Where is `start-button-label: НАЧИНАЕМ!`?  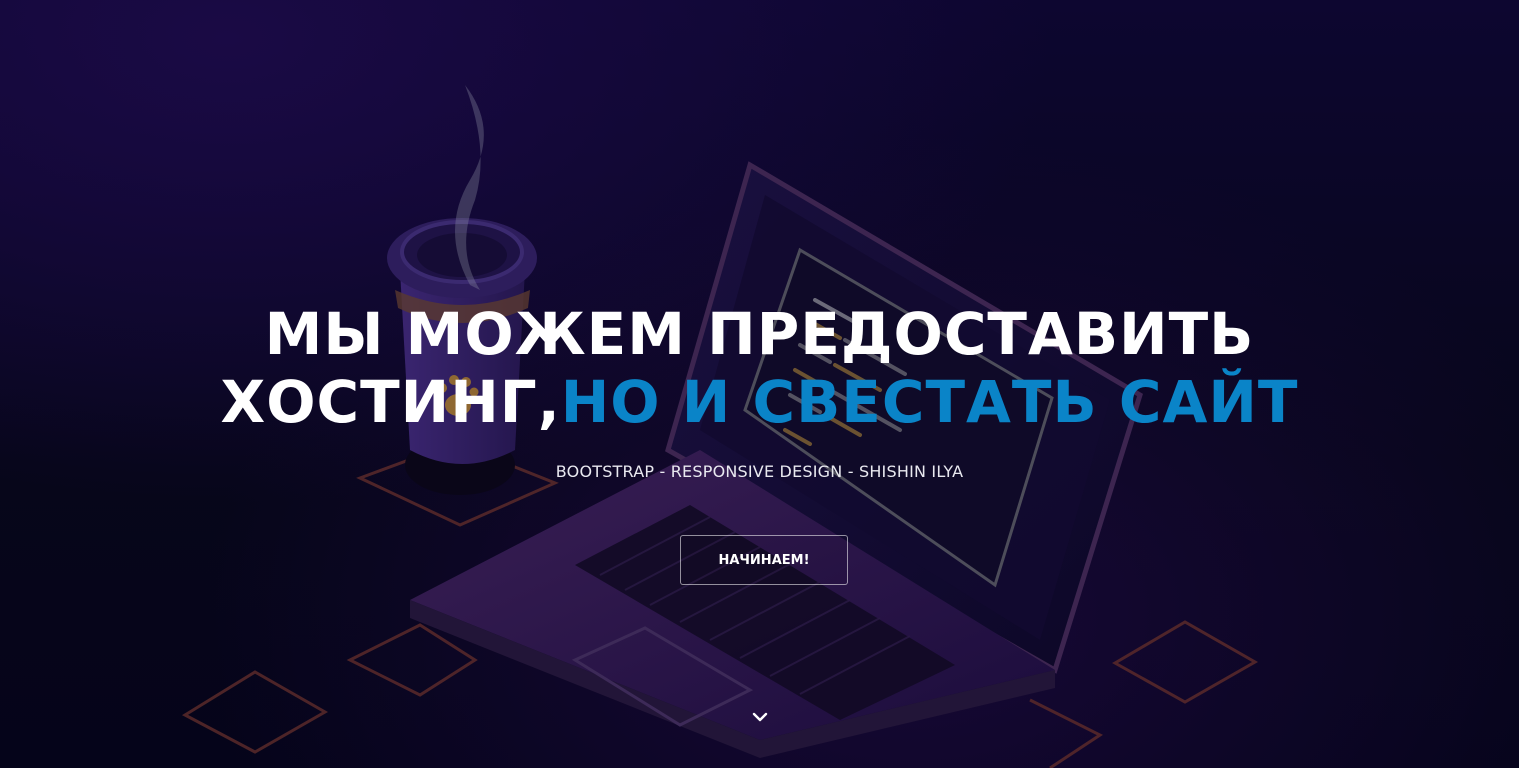
start-button-label: НАЧИНАЕМ! is located at coordinates (764, 560).